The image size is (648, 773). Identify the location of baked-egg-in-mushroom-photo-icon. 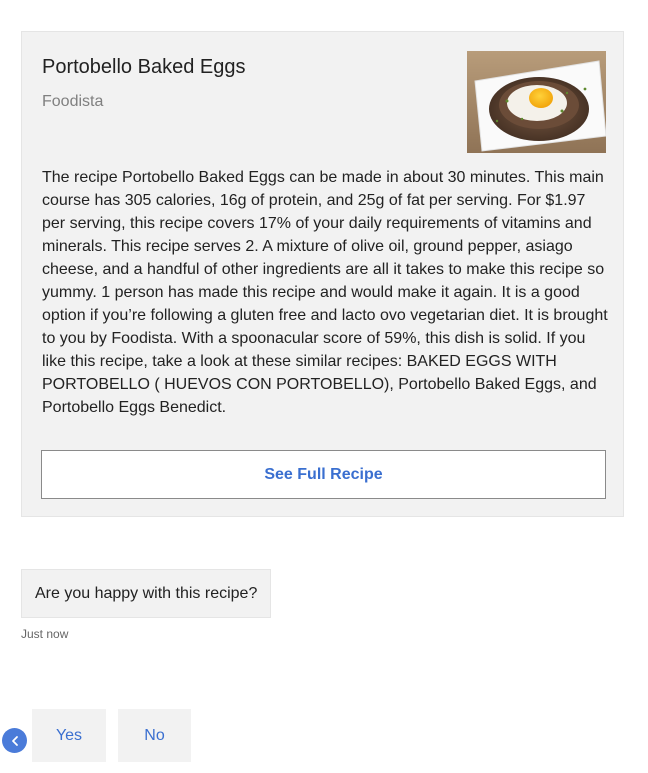
(536, 102).